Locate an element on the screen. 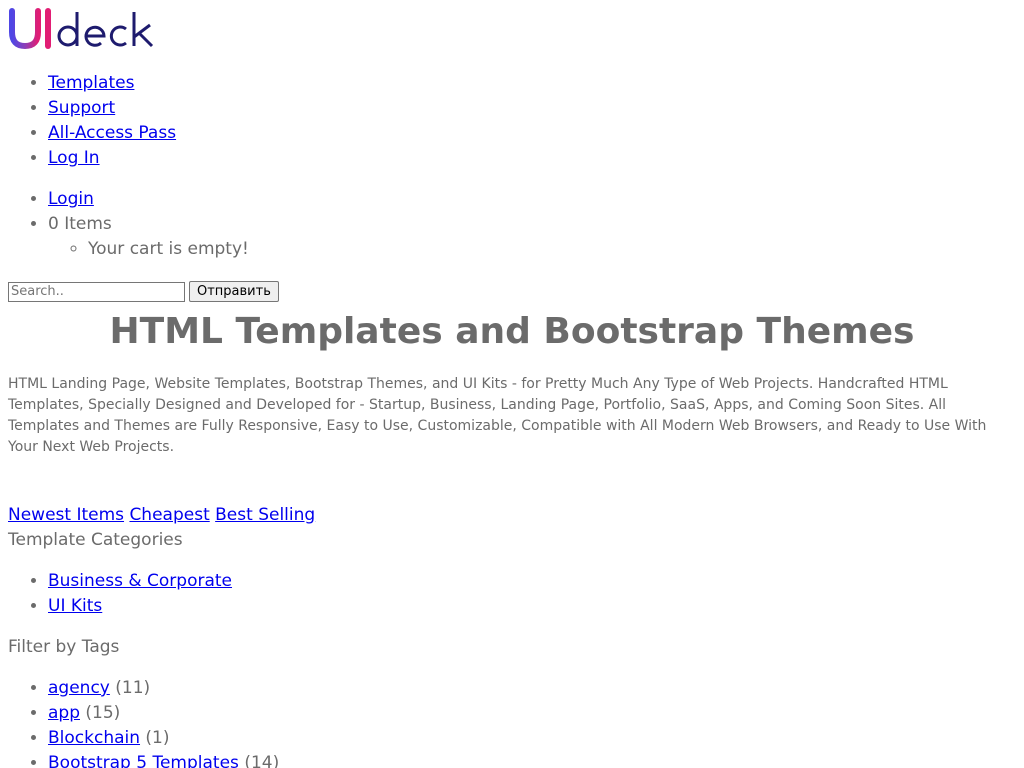  main-nav-item-all-access: All-Access Pass is located at coordinates (112, 133).